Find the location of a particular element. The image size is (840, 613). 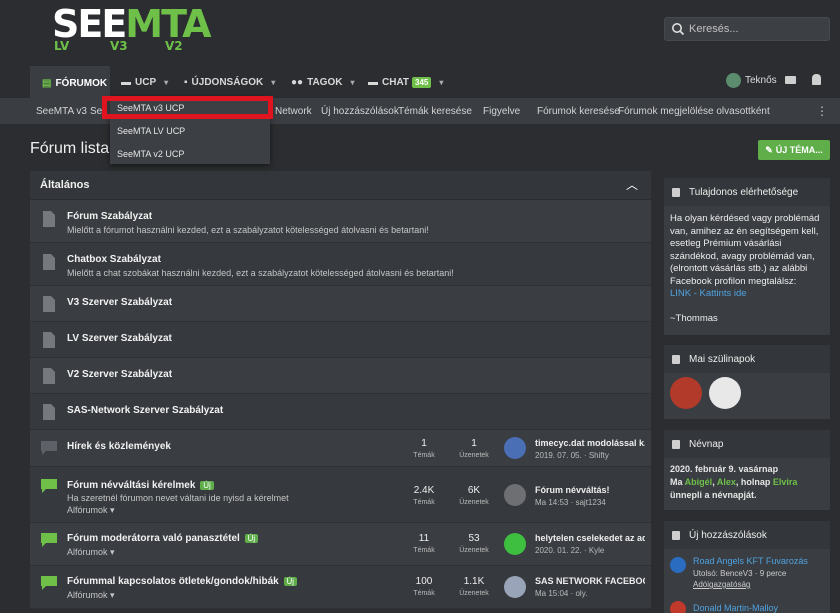

post-link: Road Angels KFT Fuvarozás is located at coordinates (750, 561).